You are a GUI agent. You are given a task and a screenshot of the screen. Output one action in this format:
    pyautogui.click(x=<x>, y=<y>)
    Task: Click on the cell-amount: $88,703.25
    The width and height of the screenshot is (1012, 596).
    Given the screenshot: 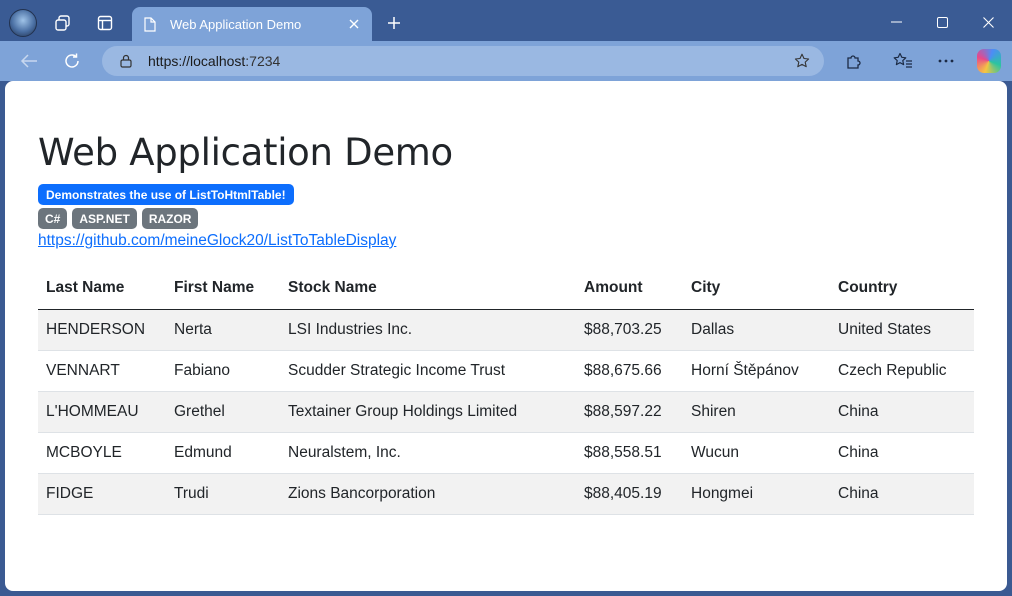 What is the action you would take?
    pyautogui.click(x=629, y=330)
    